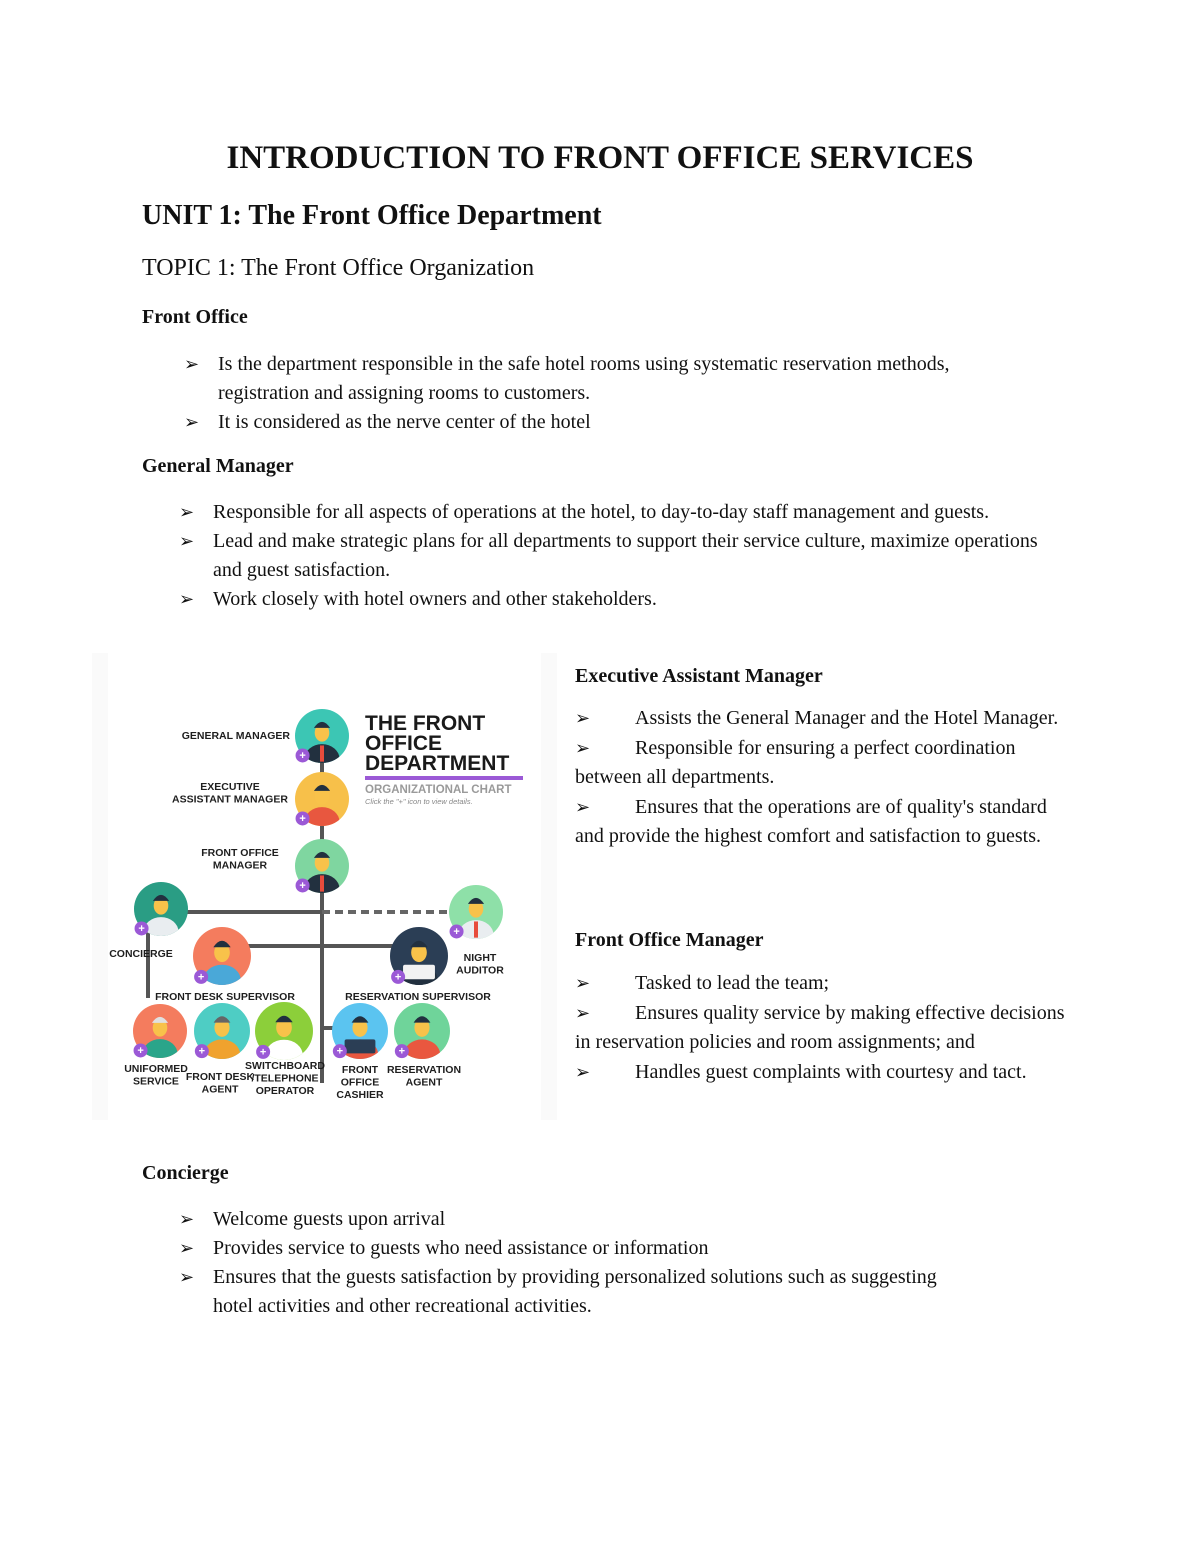 The image size is (1200, 1553). Describe the element at coordinates (185, 1173) in the screenshot. I see `section-heading-concierge: Concierge` at that location.